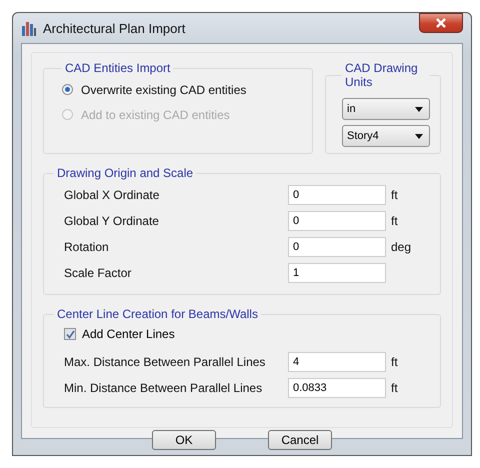  I want to click on check-icon, so click(70, 334).